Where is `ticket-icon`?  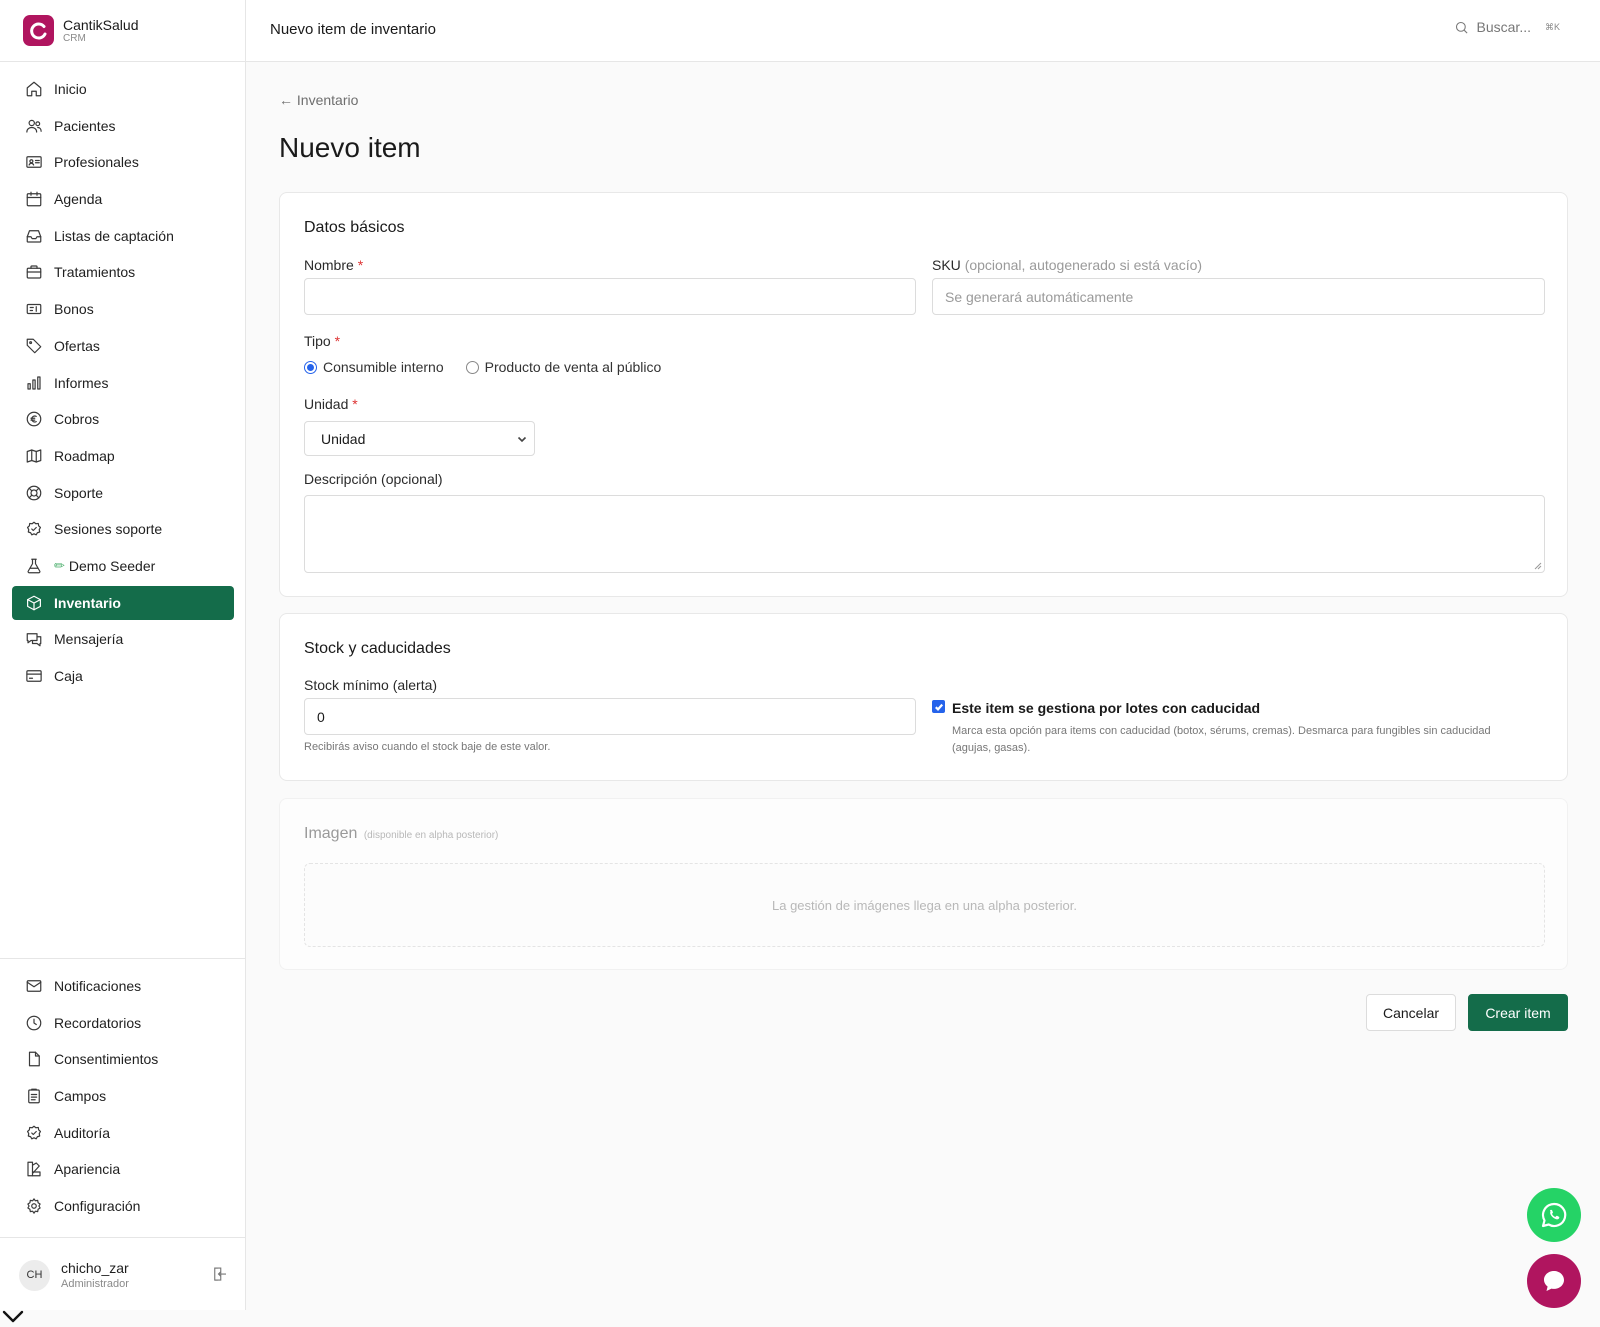 ticket-icon is located at coordinates (33, 309).